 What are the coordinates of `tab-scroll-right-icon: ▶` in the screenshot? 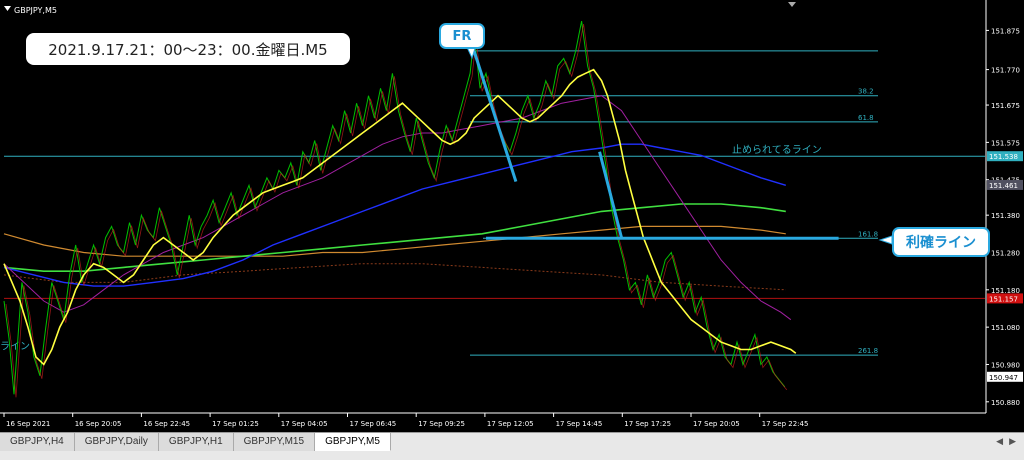 It's located at (1012, 442).